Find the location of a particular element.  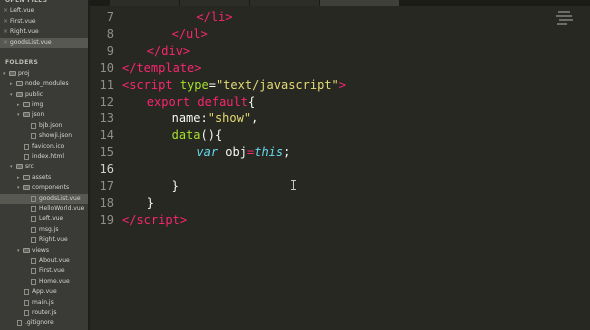

sidebar-item-label: Home.vue is located at coordinates (54, 281).